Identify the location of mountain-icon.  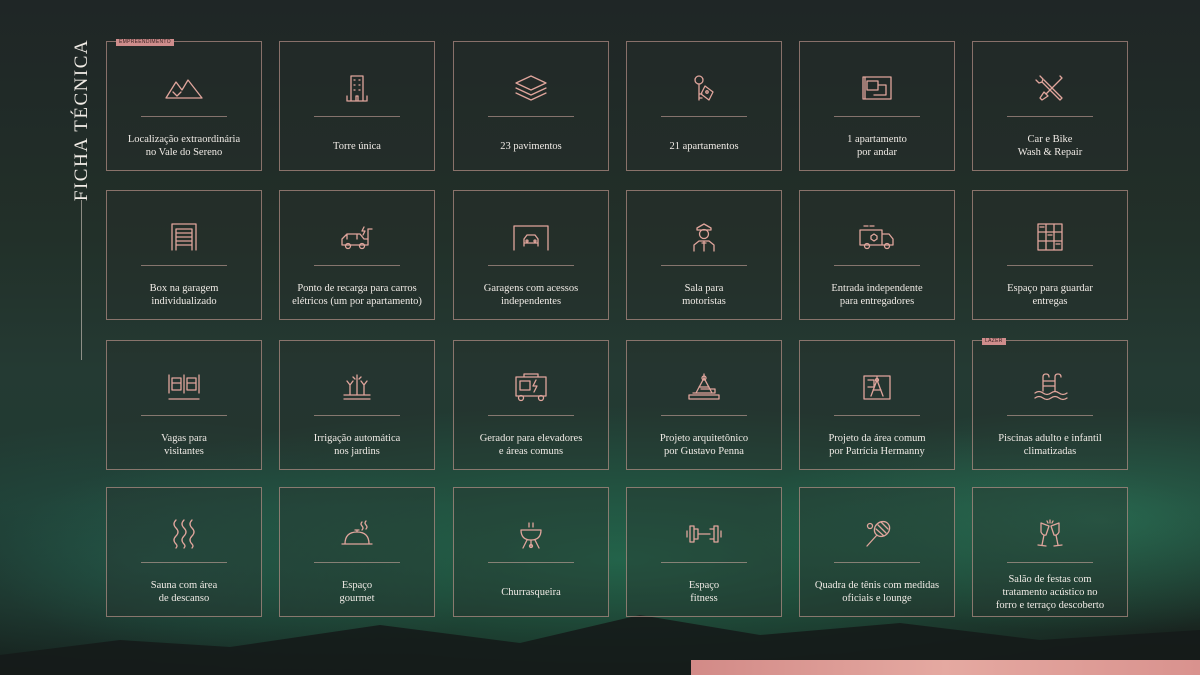
(184, 88).